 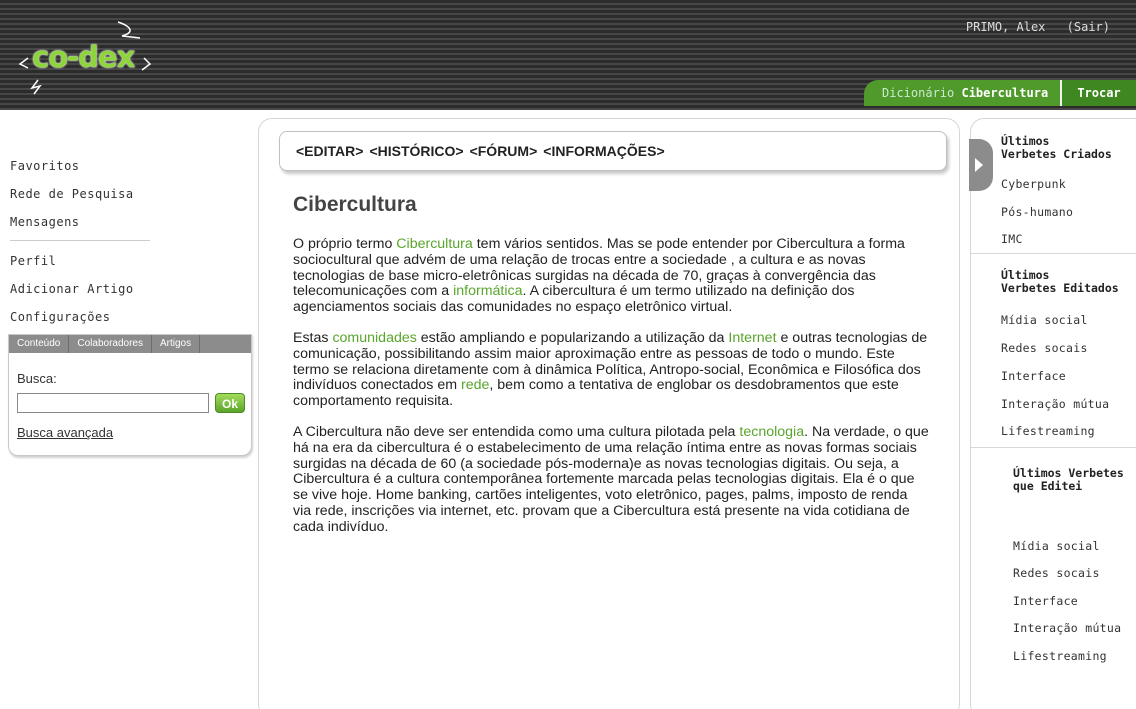 What do you see at coordinates (110, 344) in the screenshot?
I see `tab-colaboradores: Colaboradores` at bounding box center [110, 344].